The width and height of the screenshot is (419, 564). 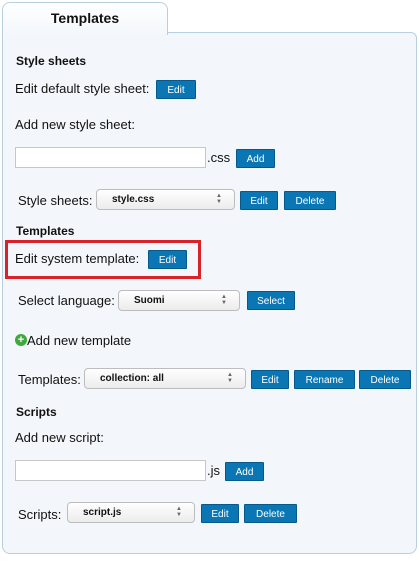 What do you see at coordinates (75, 124) in the screenshot?
I see `add-new-style-sheet-label: Add new style sheet:` at bounding box center [75, 124].